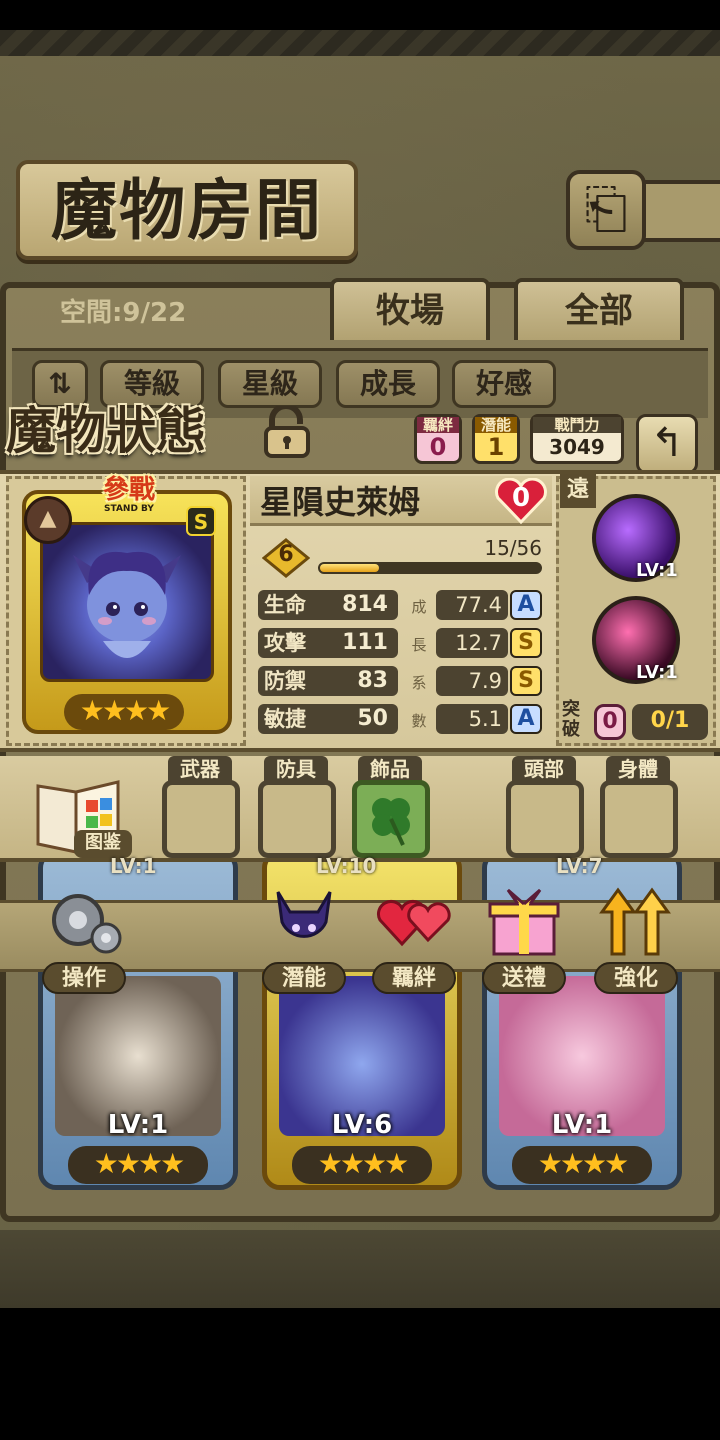  What do you see at coordinates (48, 520) in the screenshot?
I see `element-icon: ▲` at bounding box center [48, 520].